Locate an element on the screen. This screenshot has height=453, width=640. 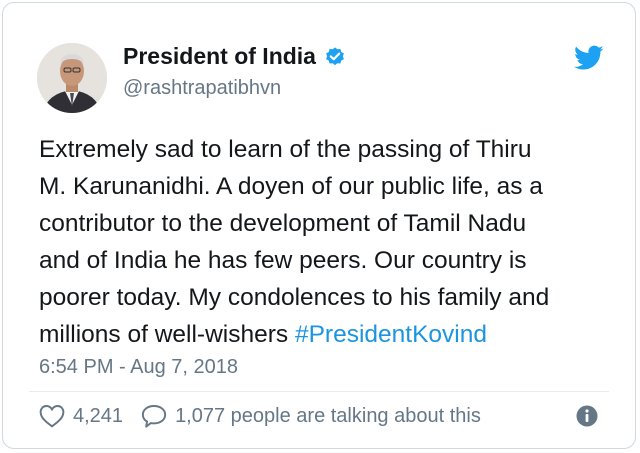
author-handle: @rashtrapatibhvn is located at coordinates (202, 88).